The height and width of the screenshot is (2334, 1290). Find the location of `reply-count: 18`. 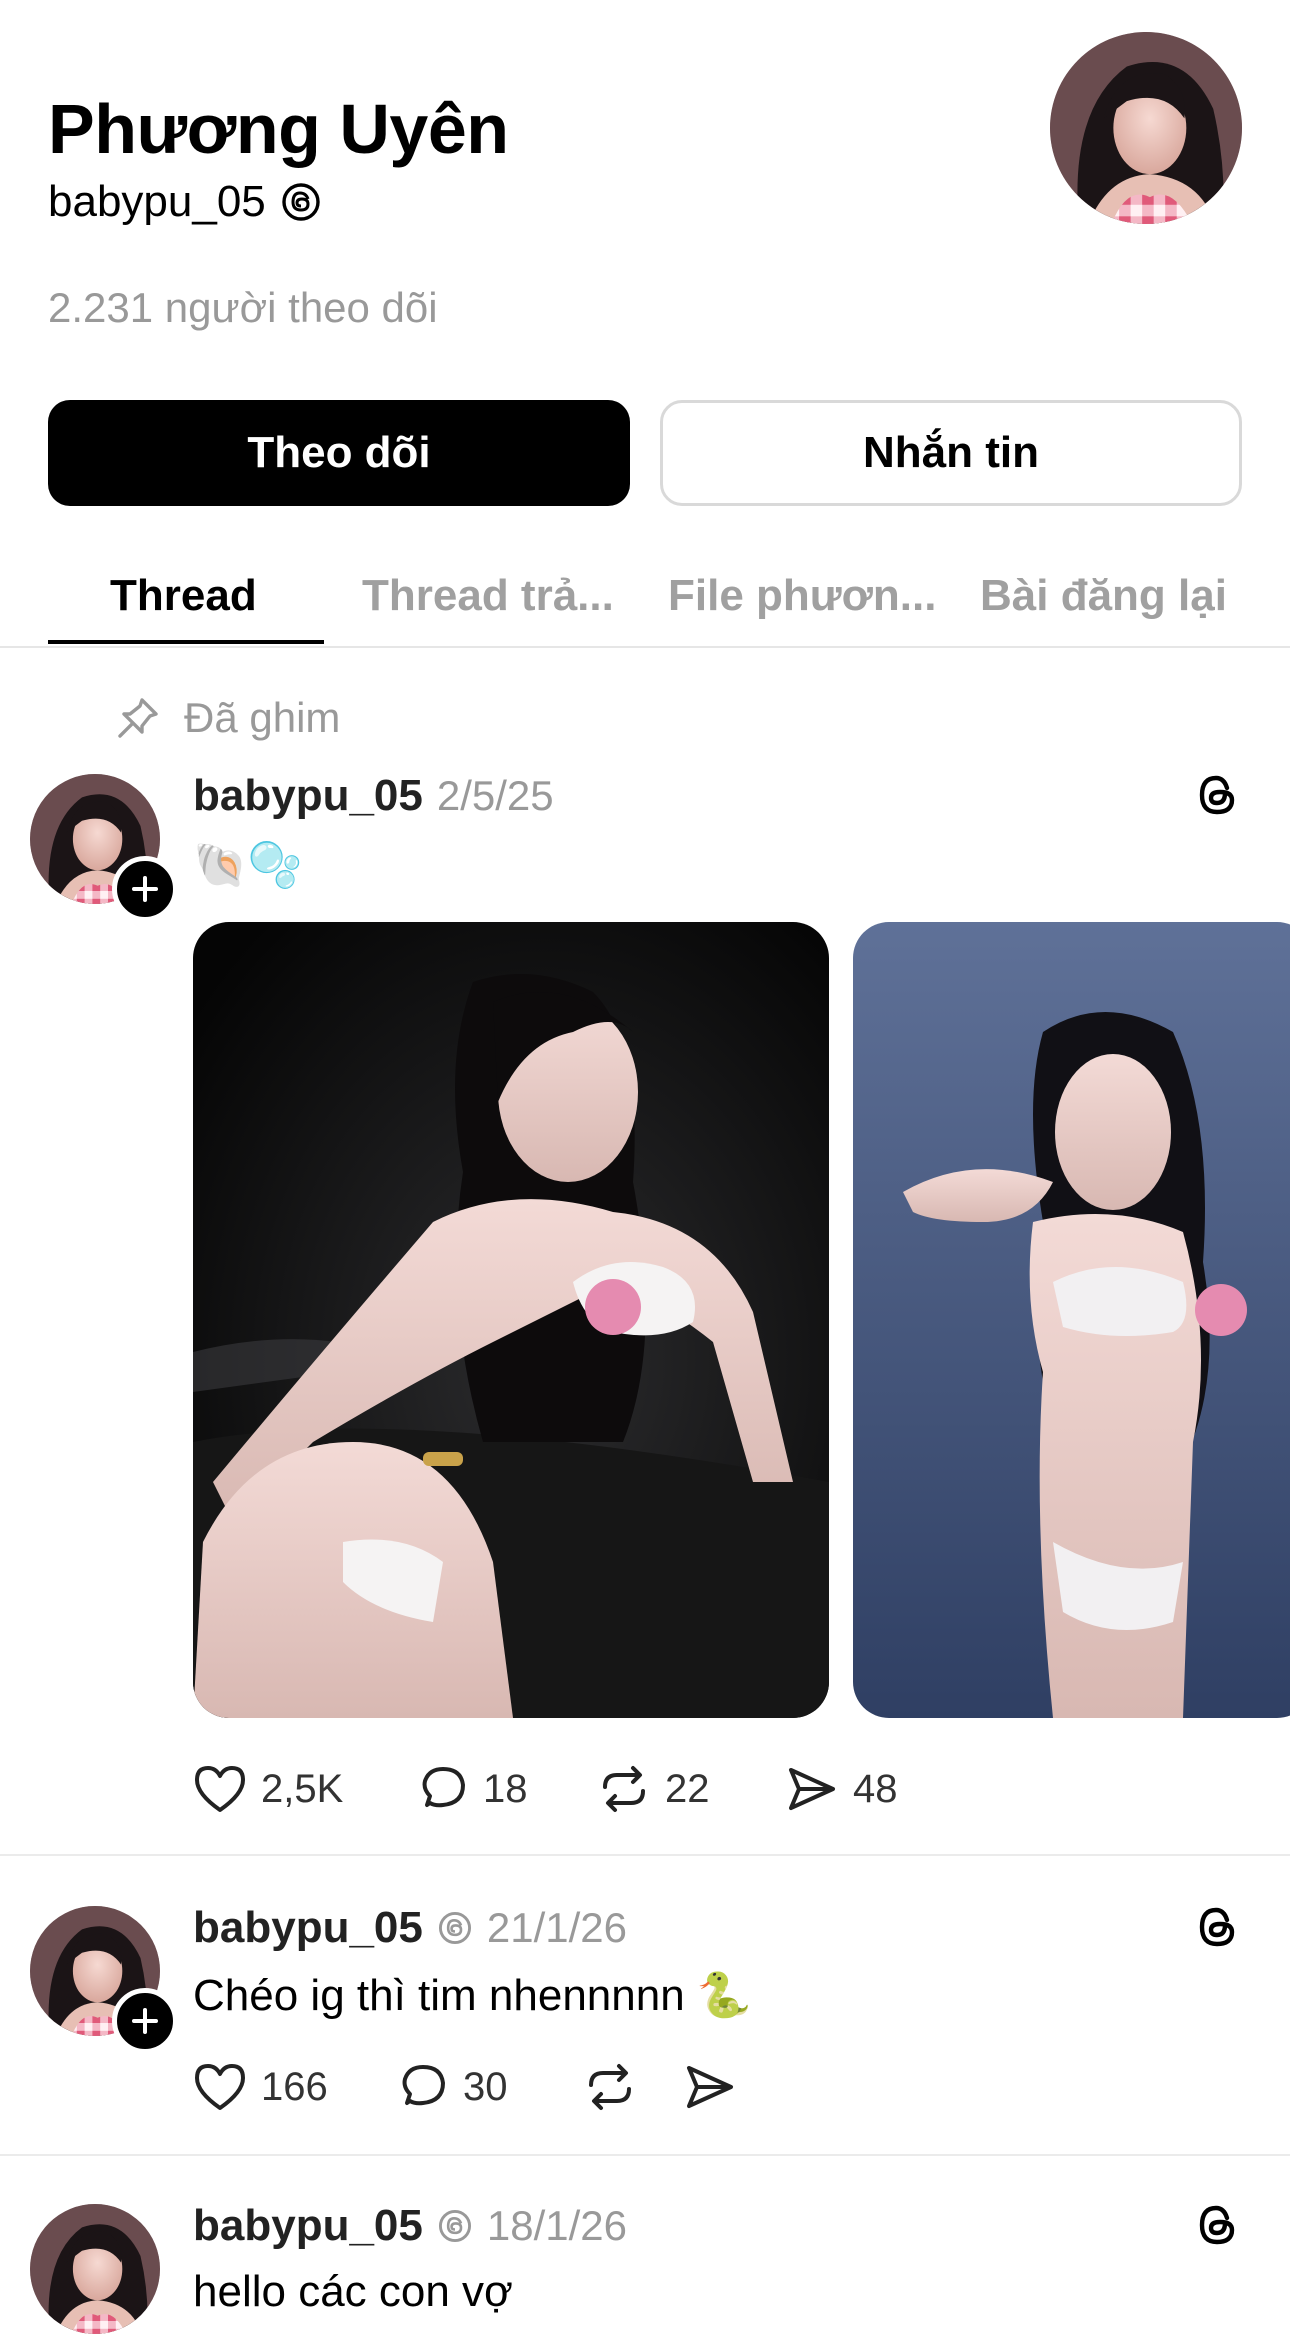

reply-count: 18 is located at coordinates (505, 1788).